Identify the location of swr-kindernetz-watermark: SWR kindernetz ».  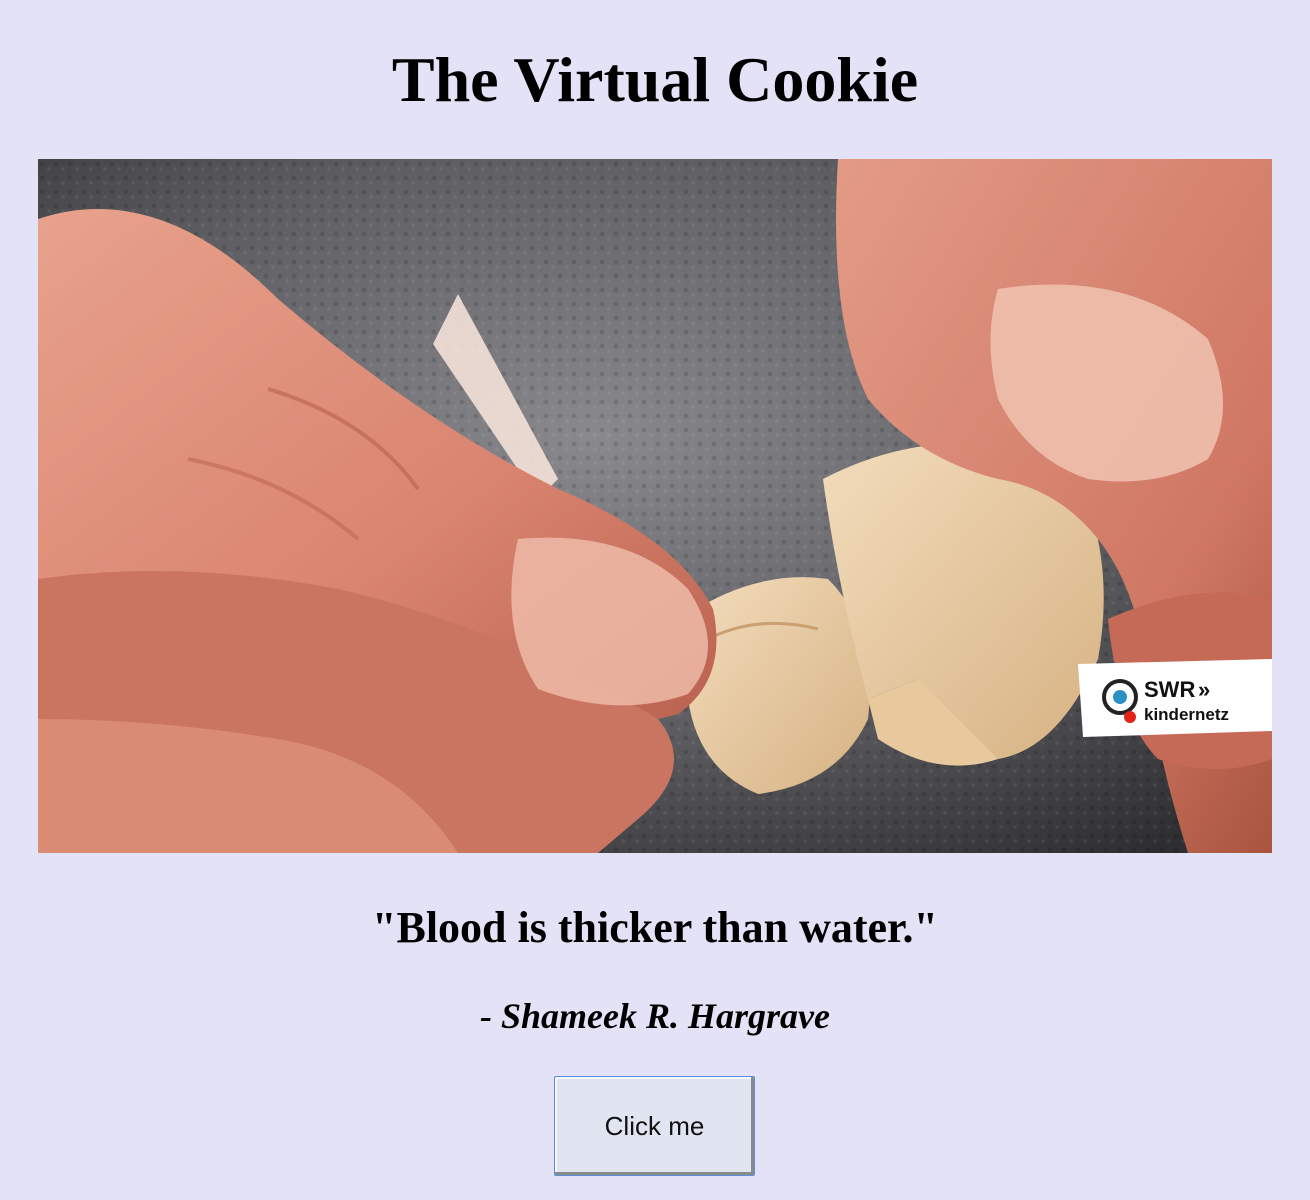
(1175, 698).